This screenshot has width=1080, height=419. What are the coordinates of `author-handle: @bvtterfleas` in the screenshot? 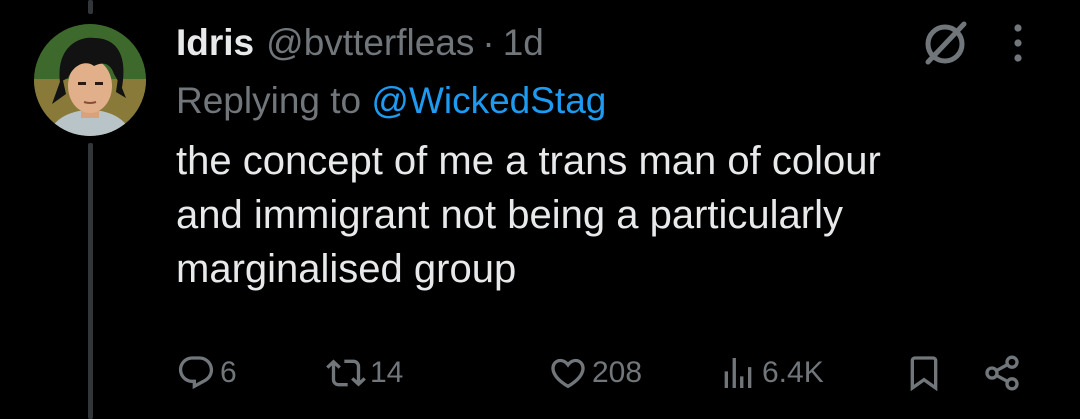 It's located at (370, 43).